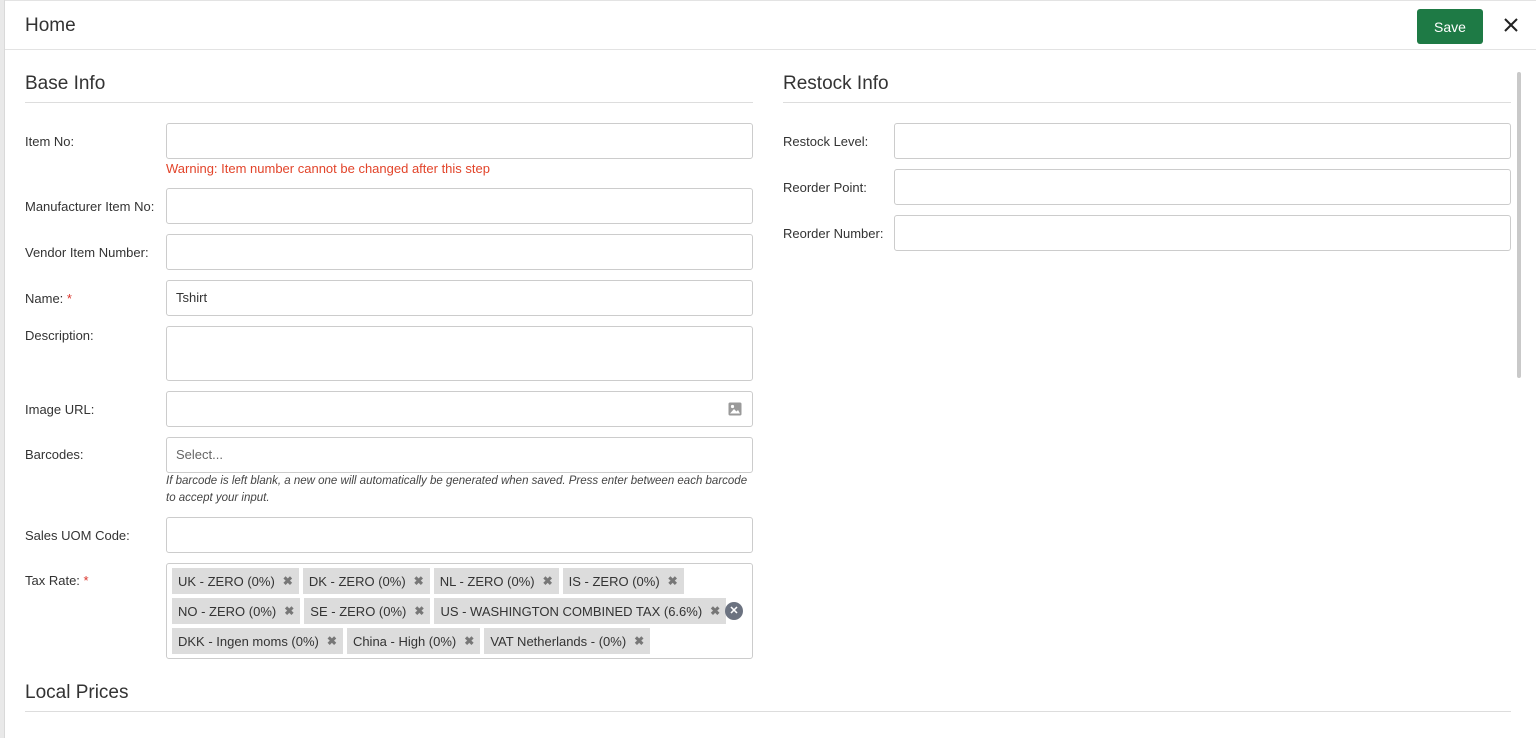 This screenshot has width=1536, height=738. What do you see at coordinates (1202, 233) in the screenshot?
I see `reorder-number-input` at bounding box center [1202, 233].